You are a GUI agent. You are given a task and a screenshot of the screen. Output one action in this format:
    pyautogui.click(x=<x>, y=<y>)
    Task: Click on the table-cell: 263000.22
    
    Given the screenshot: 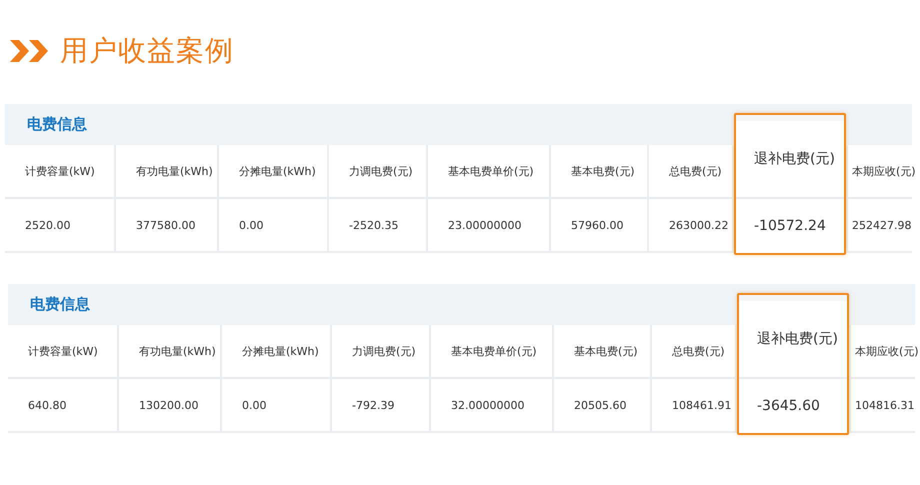 What is the action you would take?
    pyautogui.click(x=690, y=225)
    